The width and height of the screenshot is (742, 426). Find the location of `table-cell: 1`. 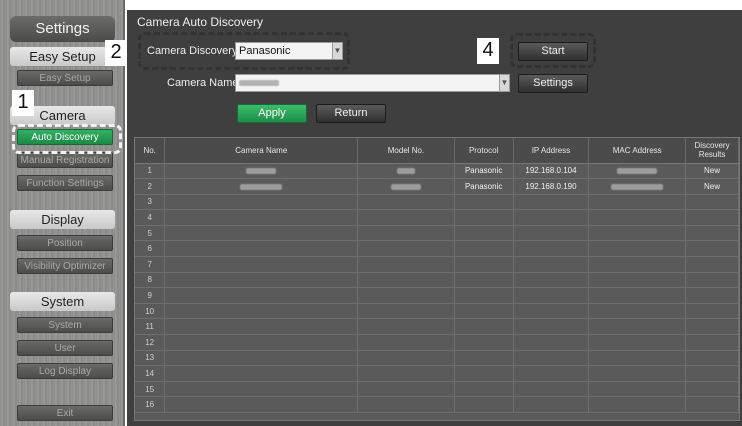

table-cell: 1 is located at coordinates (150, 171).